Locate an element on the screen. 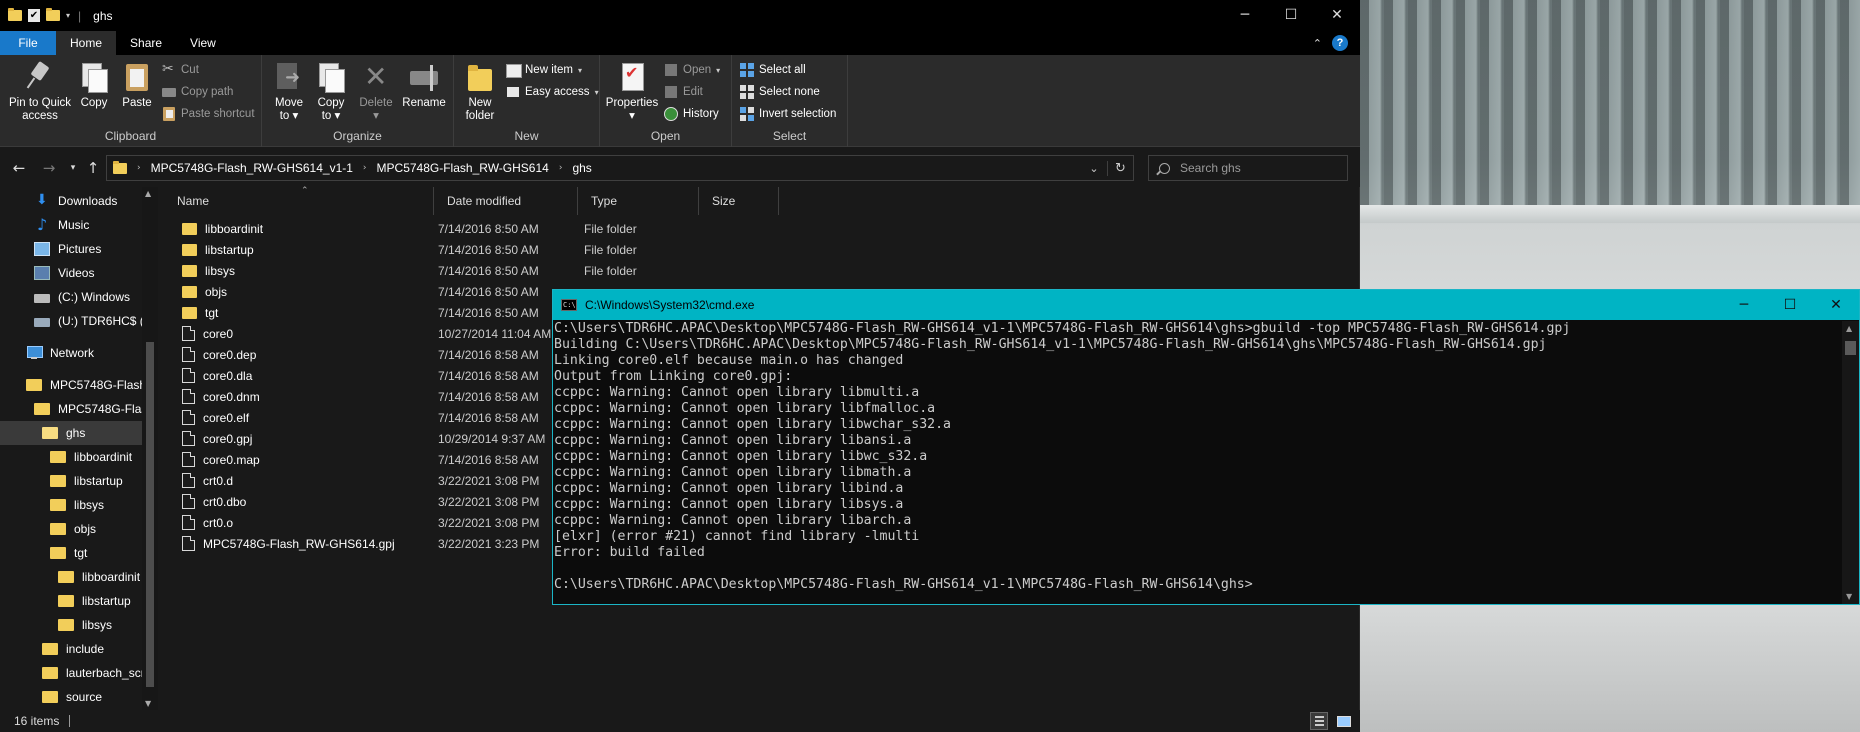 Image resolution: width=1860 pixels, height=732 pixels. easy-access-button: Easy access ▾ is located at coordinates (552, 92).